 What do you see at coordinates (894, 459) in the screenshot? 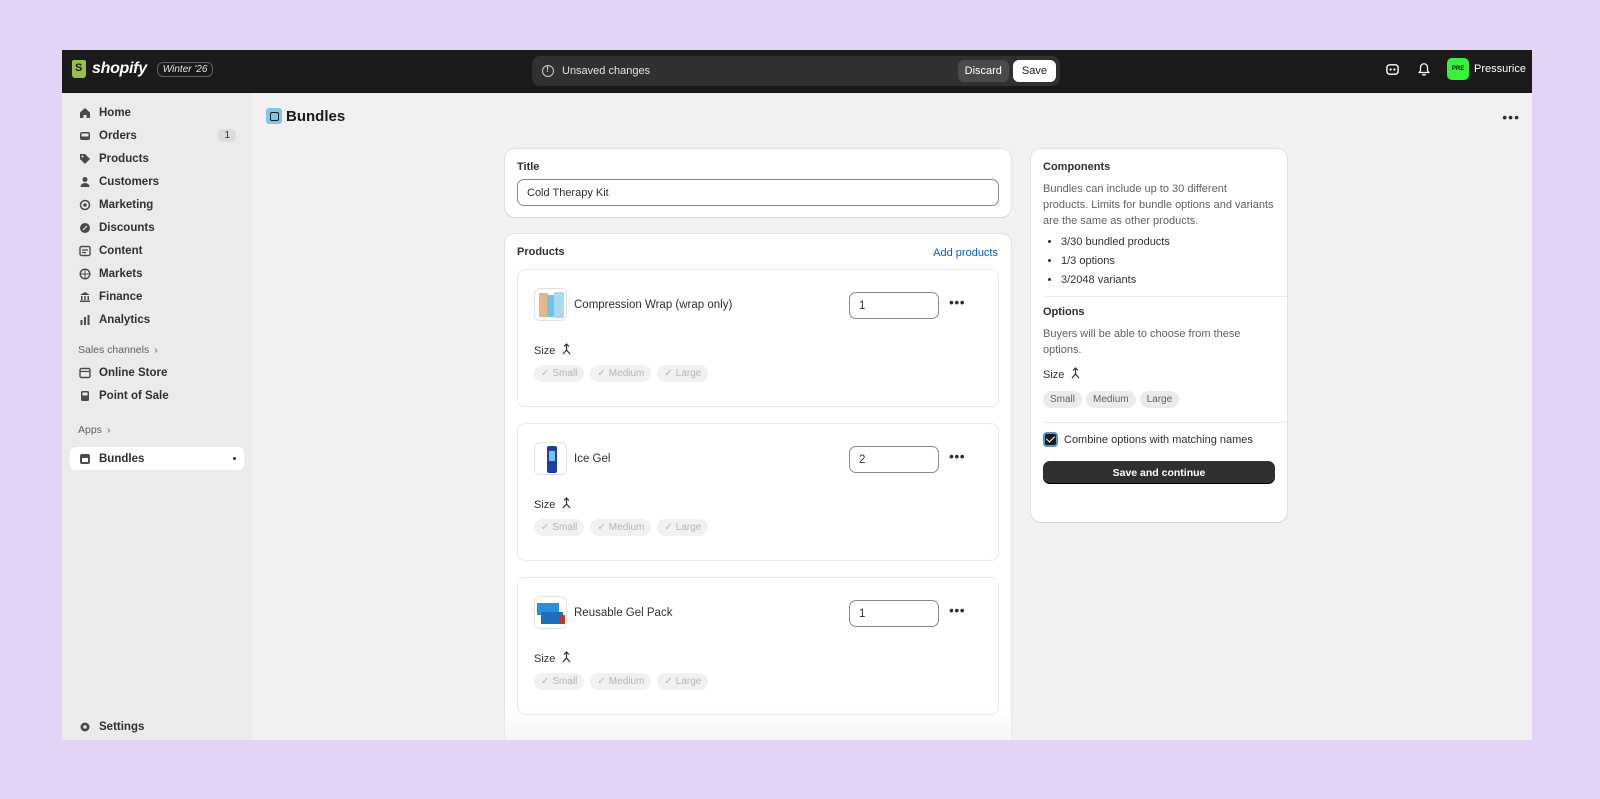
I see `quantity-input: 2` at bounding box center [894, 459].